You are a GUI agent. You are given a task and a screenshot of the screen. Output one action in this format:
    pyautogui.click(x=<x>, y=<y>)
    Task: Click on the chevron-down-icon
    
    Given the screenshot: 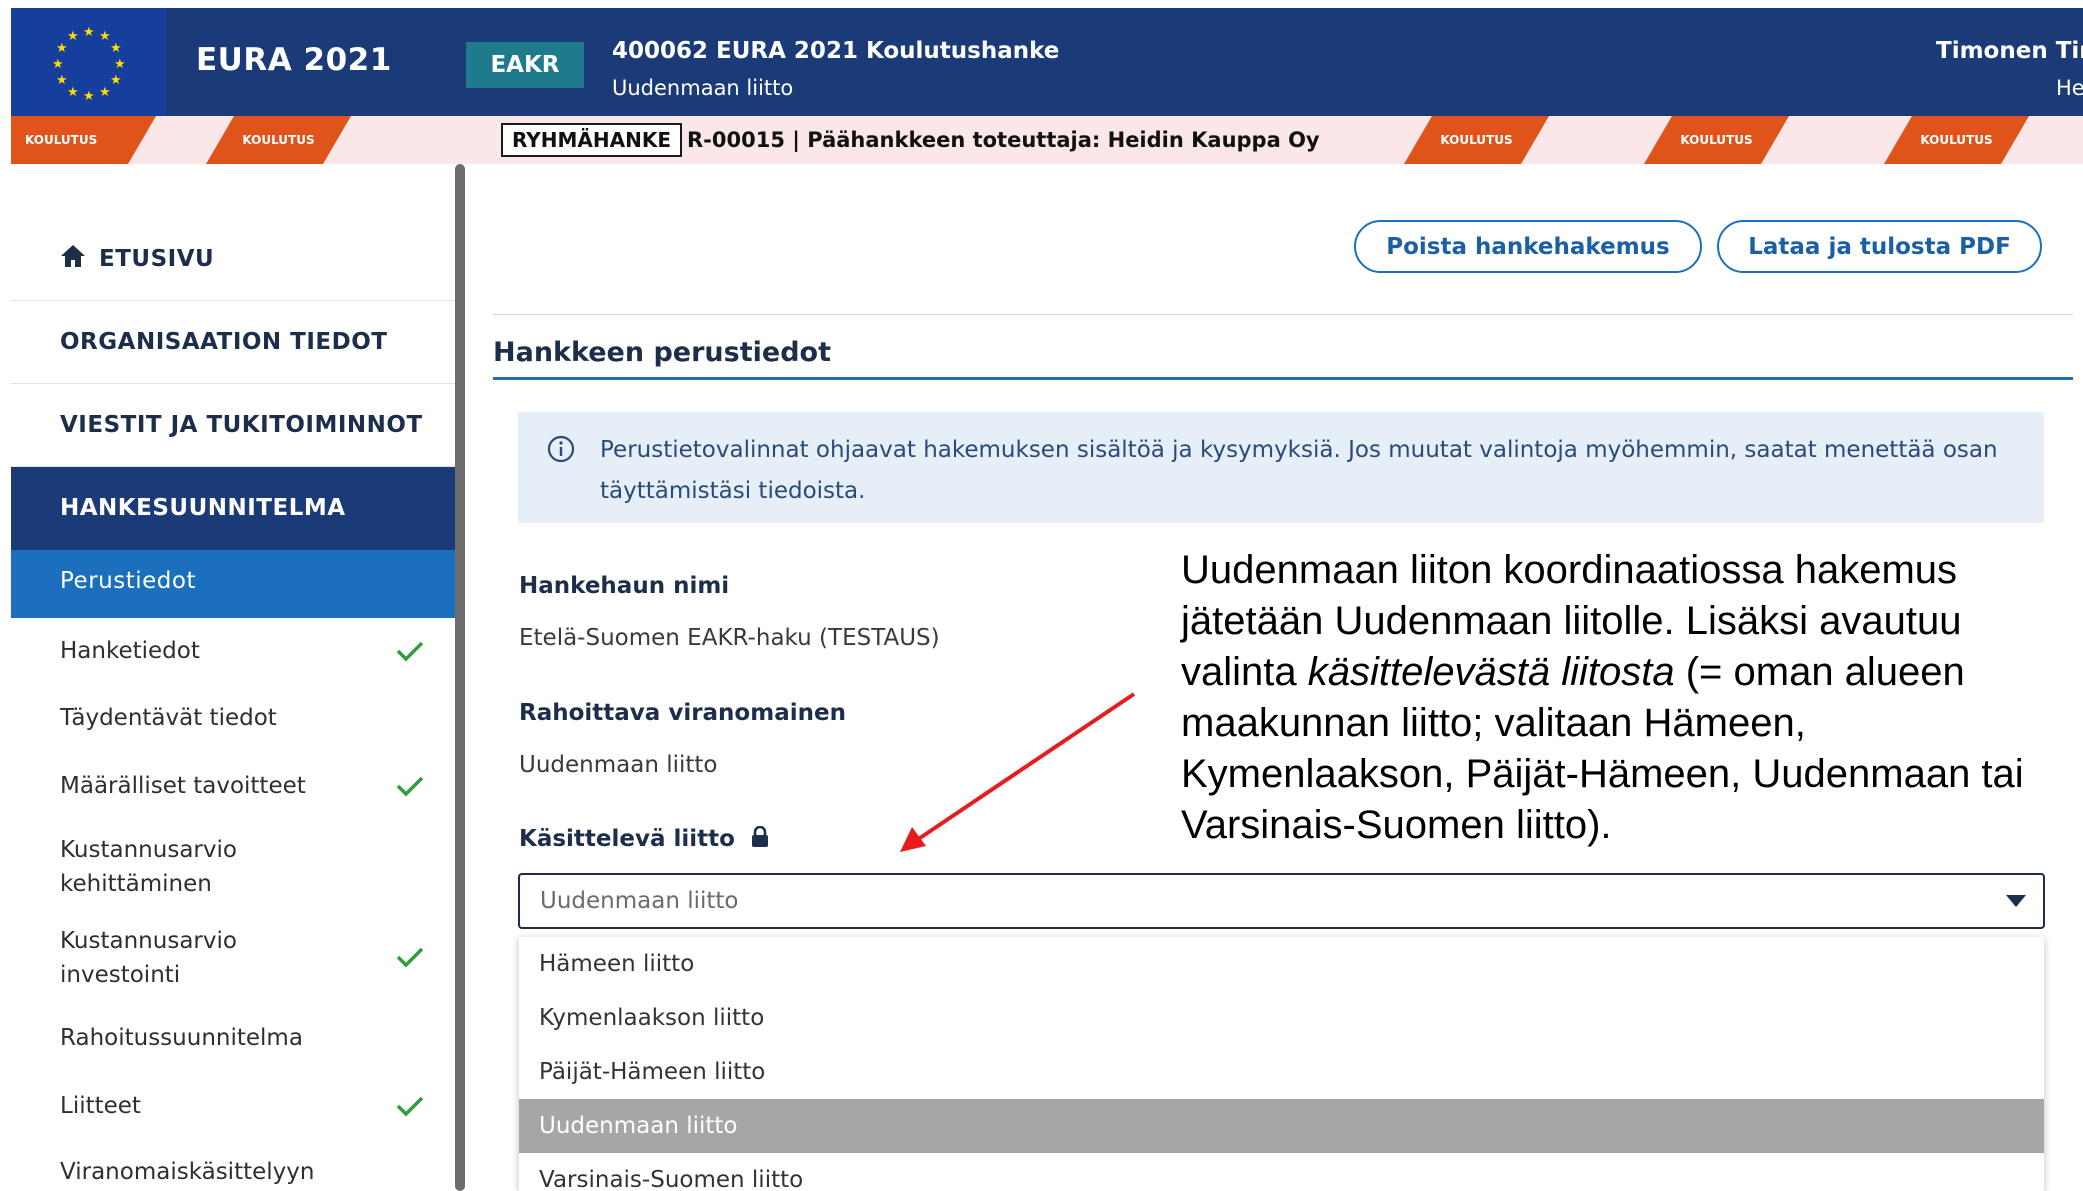 What is the action you would take?
    pyautogui.click(x=2016, y=901)
    